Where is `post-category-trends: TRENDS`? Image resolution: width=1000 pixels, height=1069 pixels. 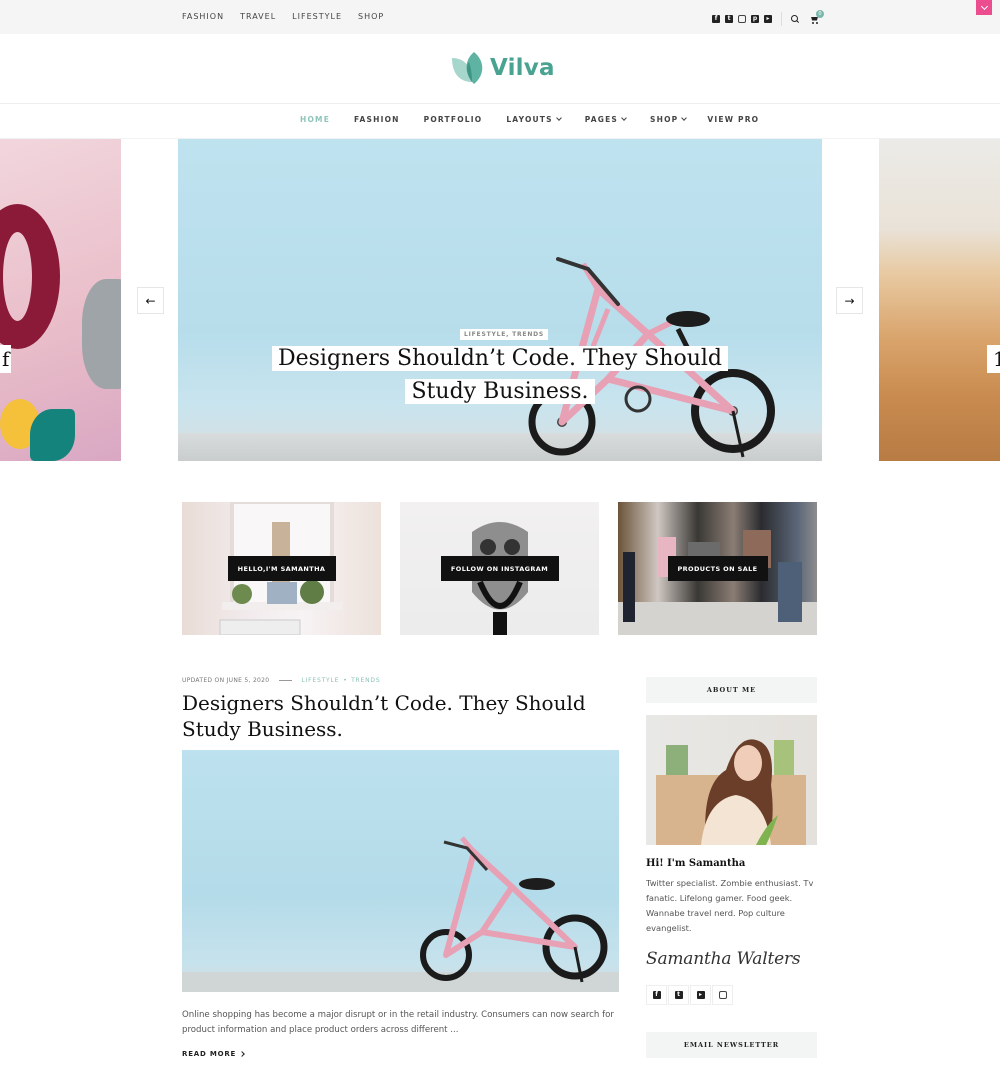
post-category-trends: TRENDS is located at coordinates (365, 680).